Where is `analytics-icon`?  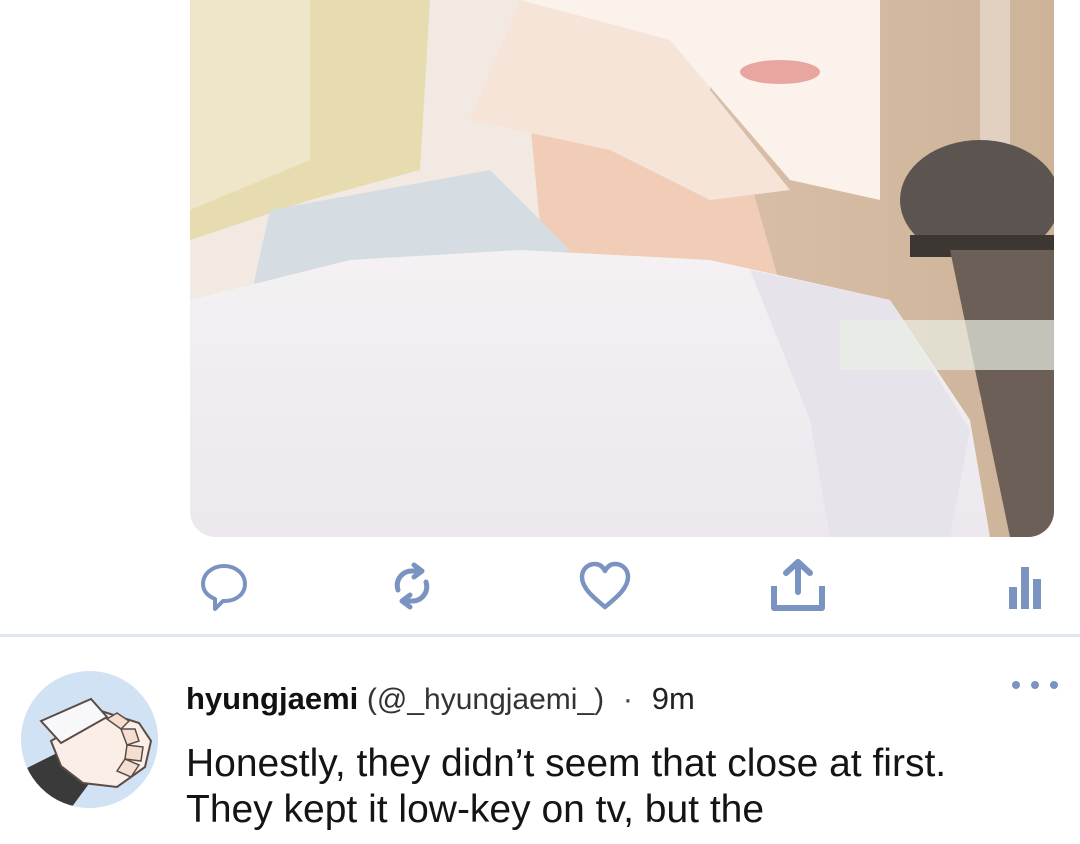
analytics-icon is located at coordinates (1025, 588).